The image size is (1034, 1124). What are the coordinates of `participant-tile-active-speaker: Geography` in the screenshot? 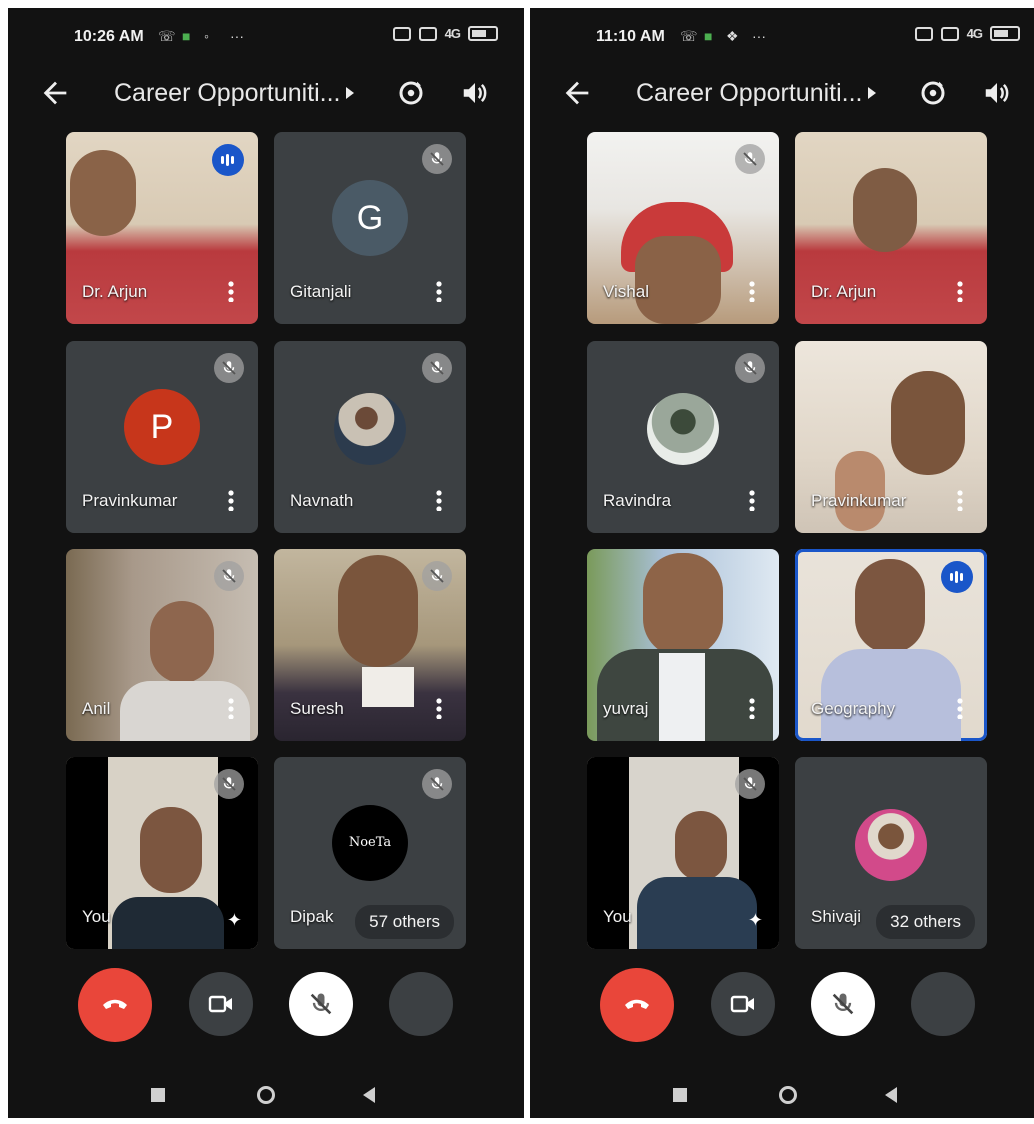 It's located at (891, 645).